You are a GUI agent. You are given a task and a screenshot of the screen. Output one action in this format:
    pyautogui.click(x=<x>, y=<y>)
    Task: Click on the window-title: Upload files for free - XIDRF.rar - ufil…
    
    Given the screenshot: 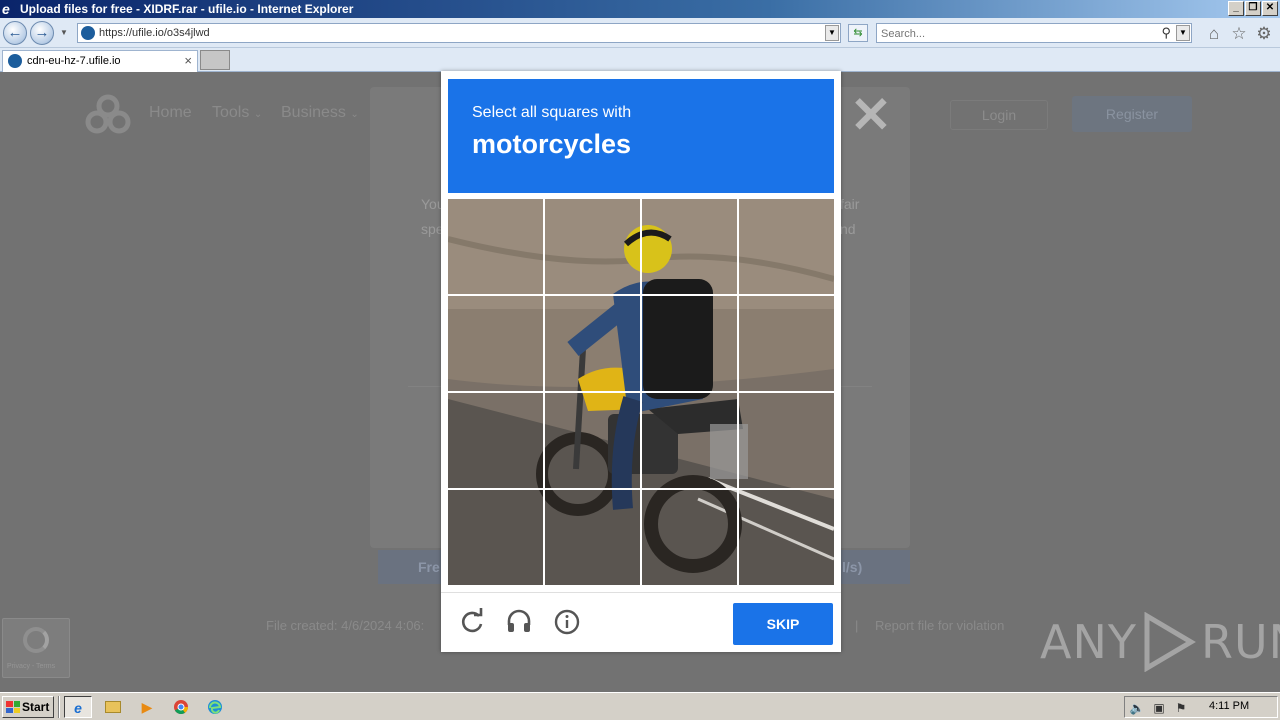 What is the action you would take?
    pyautogui.click(x=187, y=9)
    